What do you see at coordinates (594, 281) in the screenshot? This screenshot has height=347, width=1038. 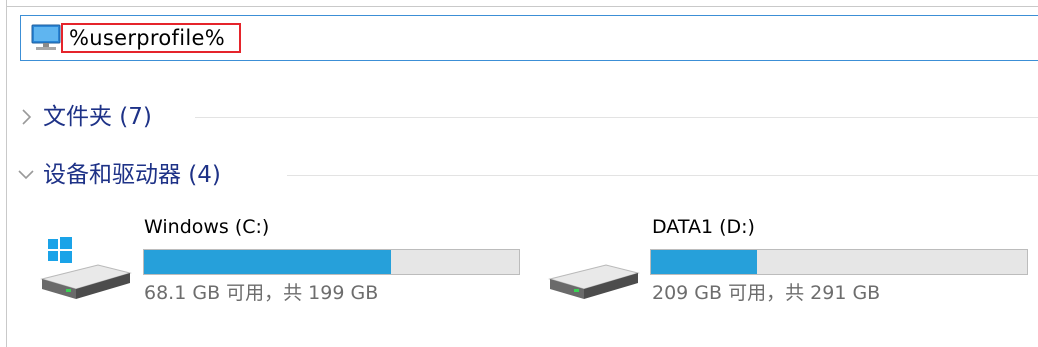 I see `hard-drive-icon` at bounding box center [594, 281].